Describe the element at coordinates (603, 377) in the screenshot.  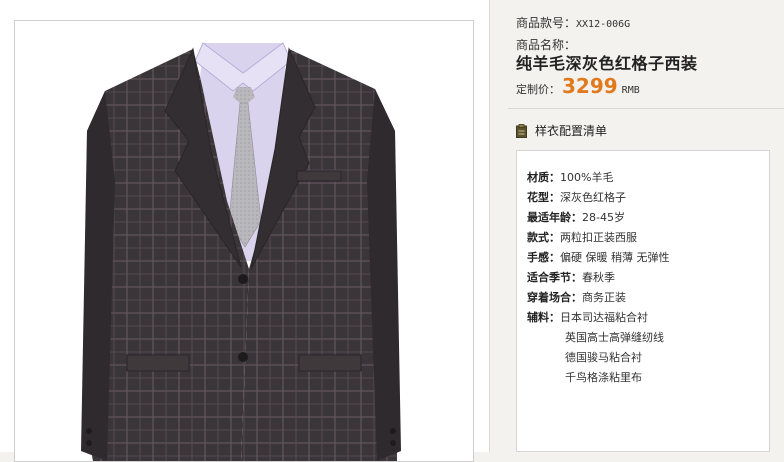
I see `accessory-item: 千鸟格涤粘里布` at that location.